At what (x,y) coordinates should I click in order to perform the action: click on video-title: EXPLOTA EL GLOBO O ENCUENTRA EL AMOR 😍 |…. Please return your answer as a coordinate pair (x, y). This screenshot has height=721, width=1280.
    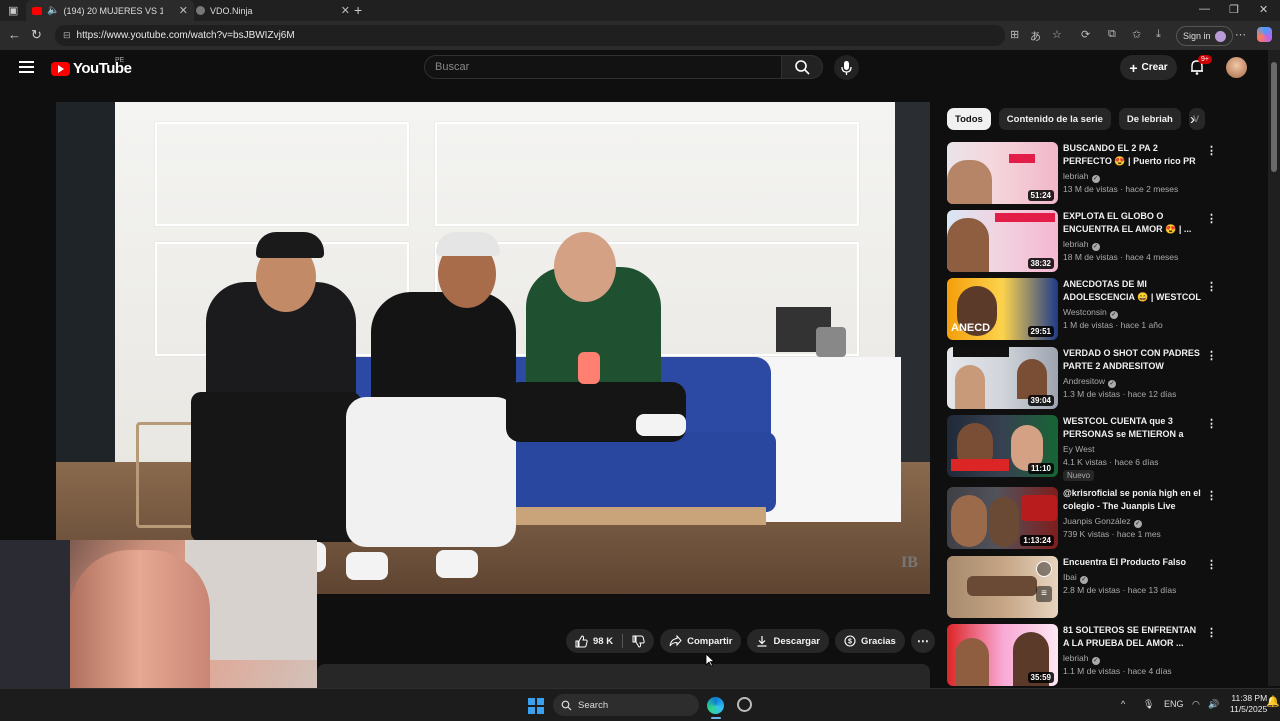
    Looking at the image, I should click on (1132, 223).